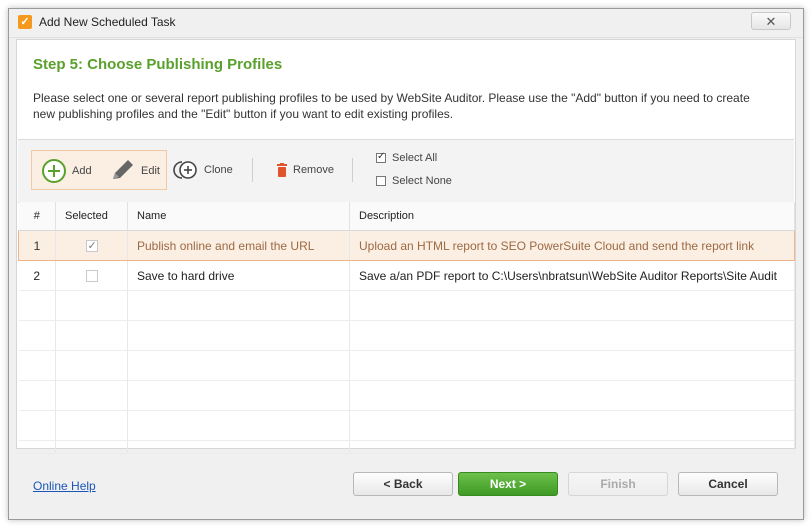 The image size is (812, 528). I want to click on add-button: Add, so click(66, 171).